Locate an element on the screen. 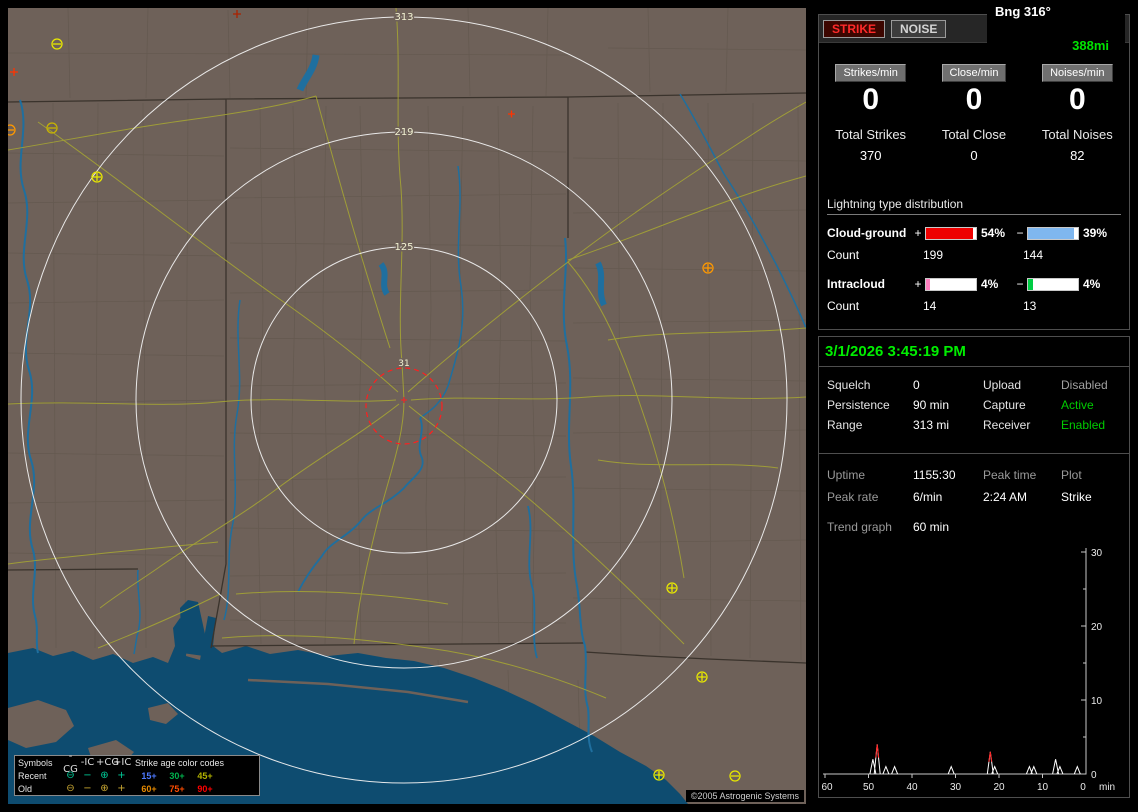  x-axis-label: 20 is located at coordinates (999, 787).